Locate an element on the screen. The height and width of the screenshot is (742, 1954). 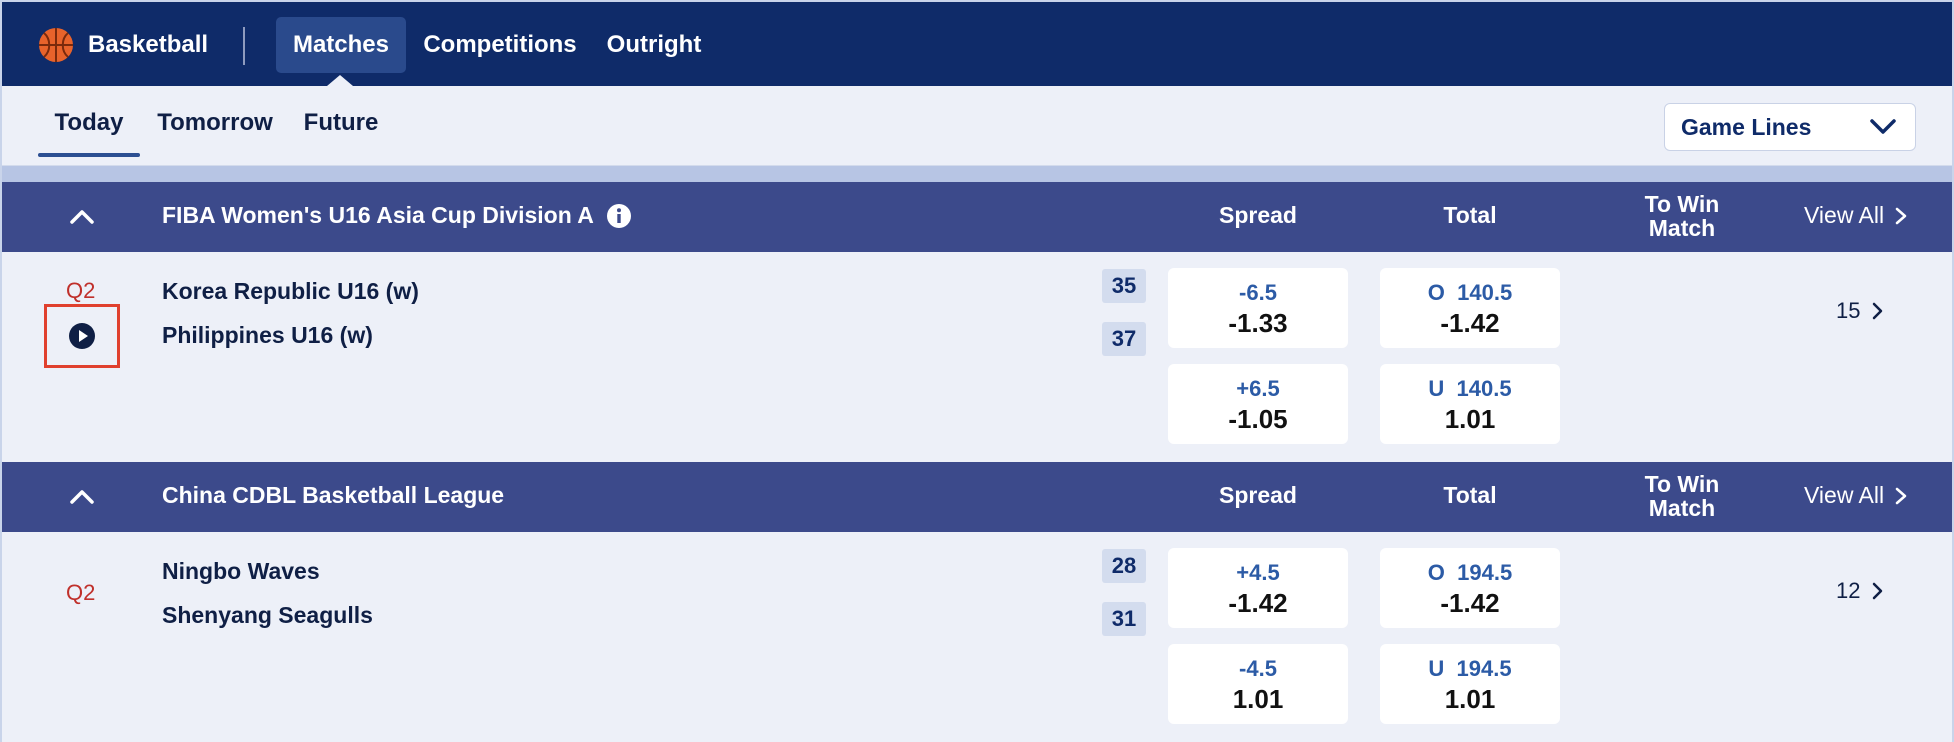
live-stream-button is located at coordinates (82, 336).